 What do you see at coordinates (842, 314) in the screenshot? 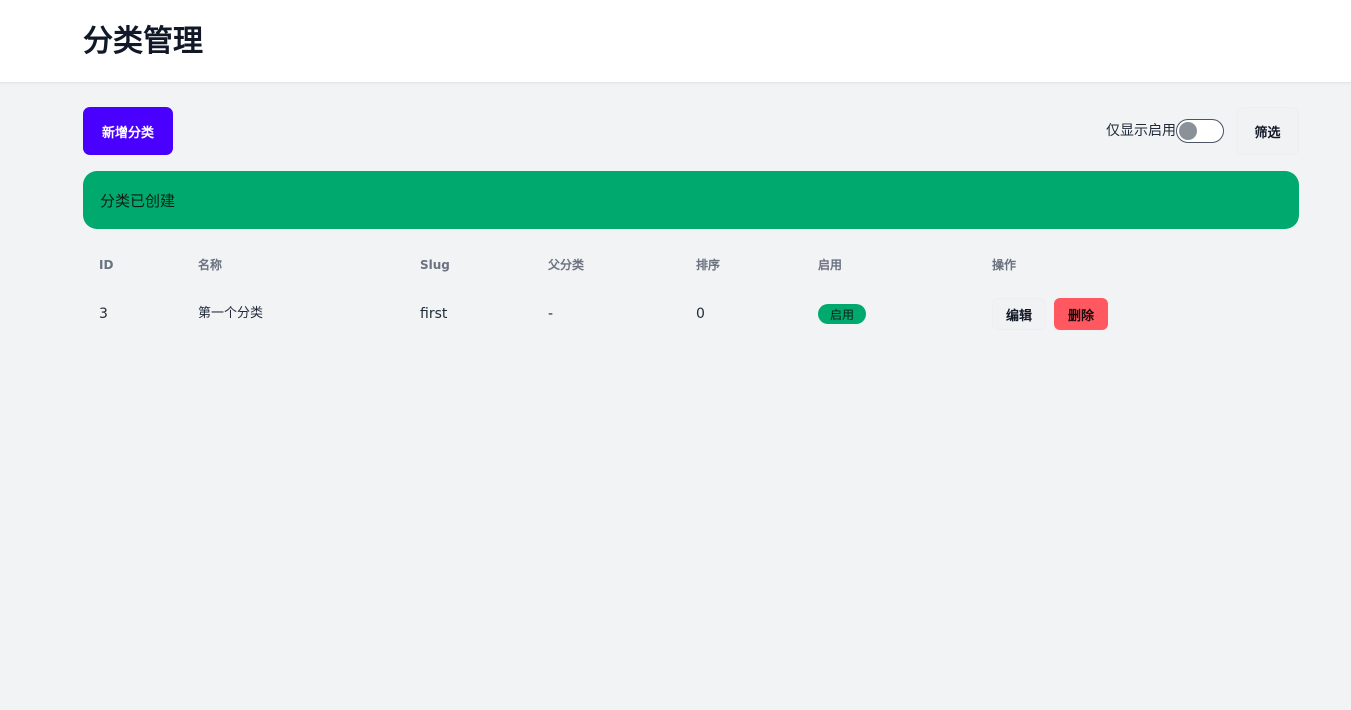
I see `status-badge: 启用` at bounding box center [842, 314].